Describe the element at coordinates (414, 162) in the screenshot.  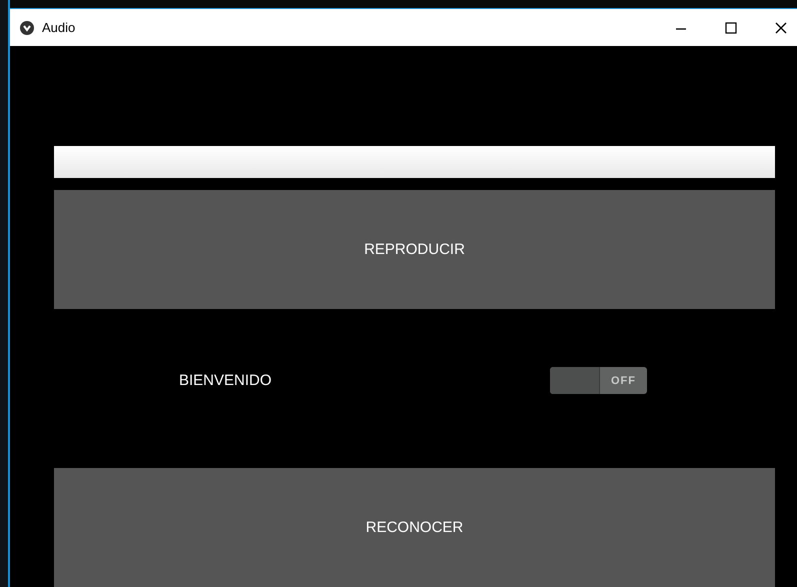
I see `text-field` at that location.